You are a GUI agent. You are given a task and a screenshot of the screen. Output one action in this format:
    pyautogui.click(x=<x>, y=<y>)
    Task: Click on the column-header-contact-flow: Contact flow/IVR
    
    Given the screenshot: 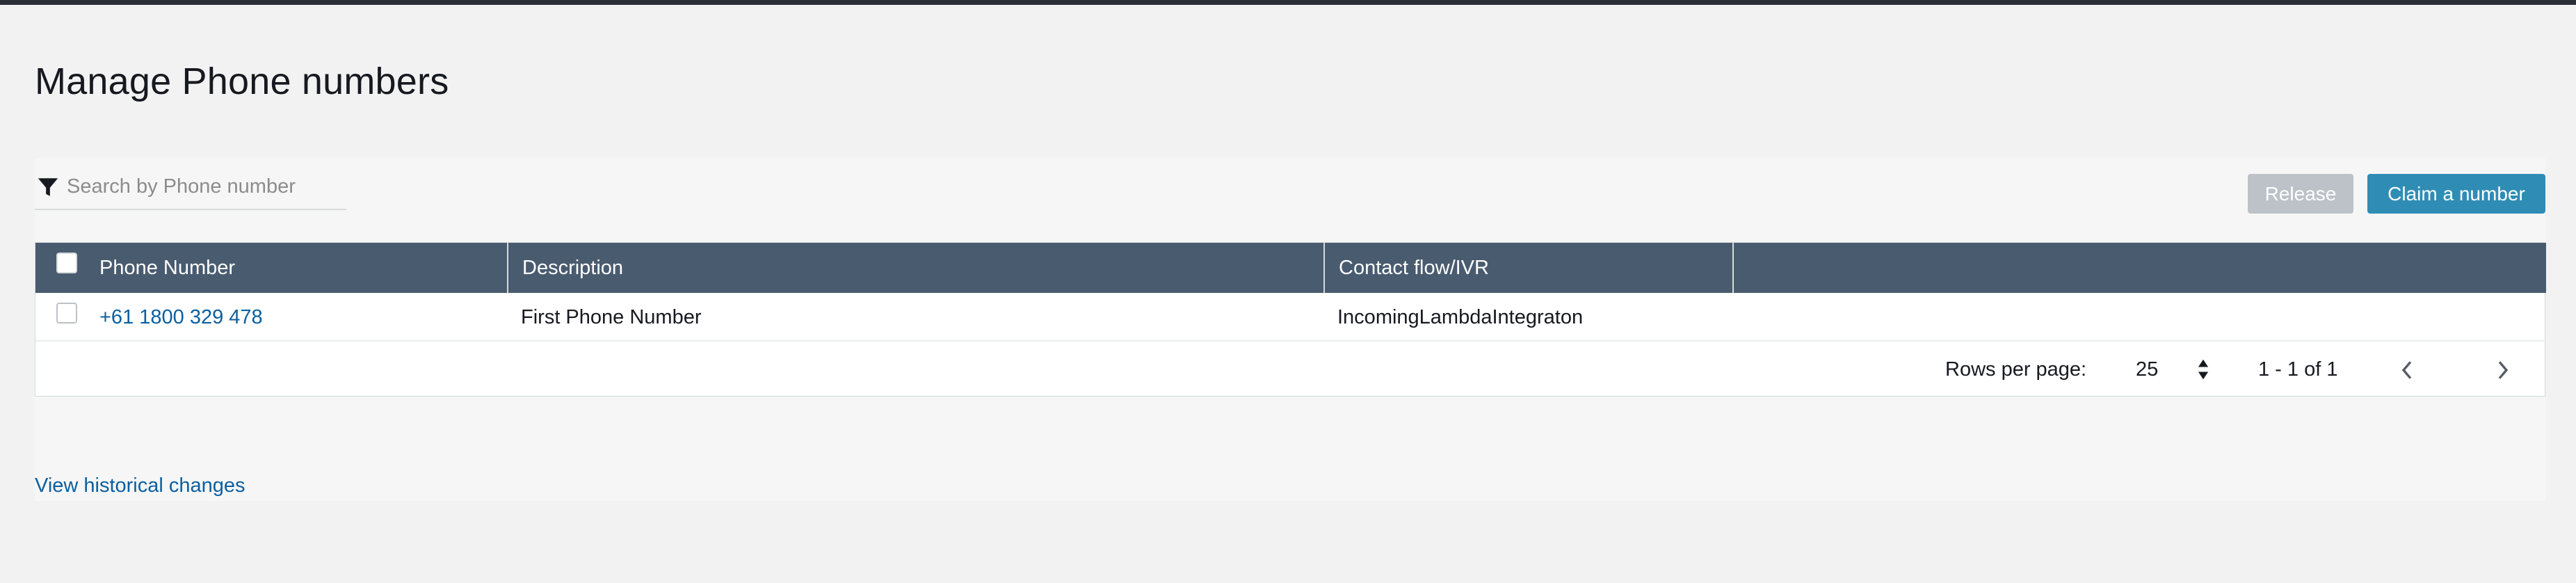 What is the action you would take?
    pyautogui.click(x=1523, y=268)
    